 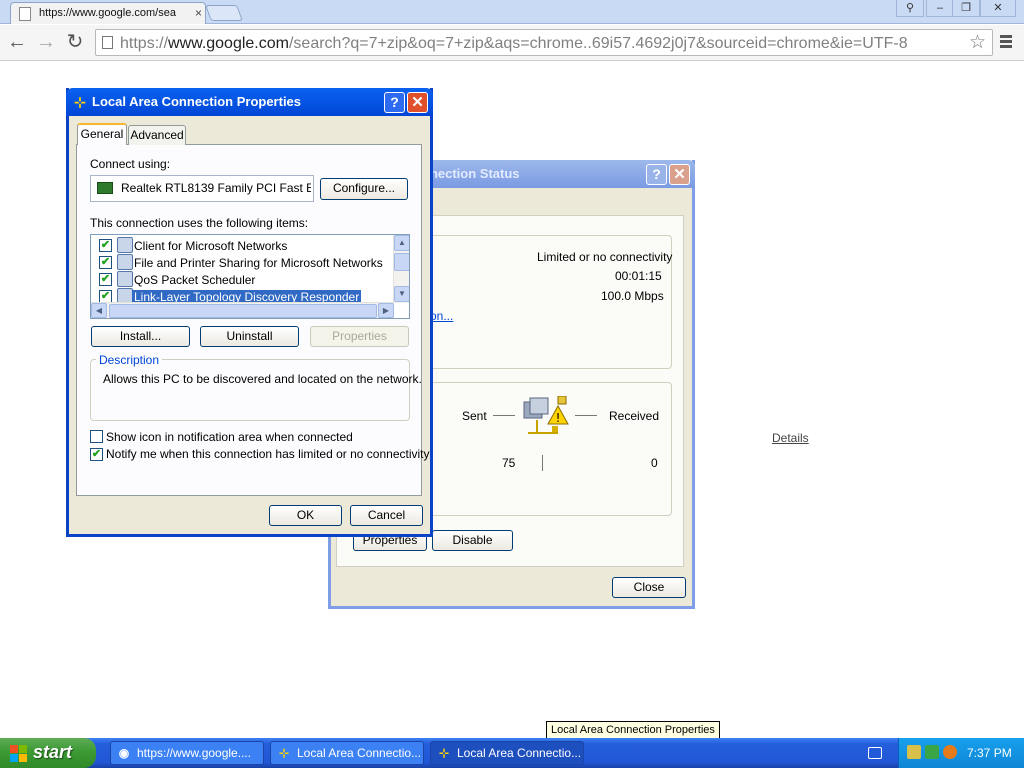 What do you see at coordinates (211, 246) in the screenshot?
I see `list-item-label: Client for Microsoft Networks` at bounding box center [211, 246].